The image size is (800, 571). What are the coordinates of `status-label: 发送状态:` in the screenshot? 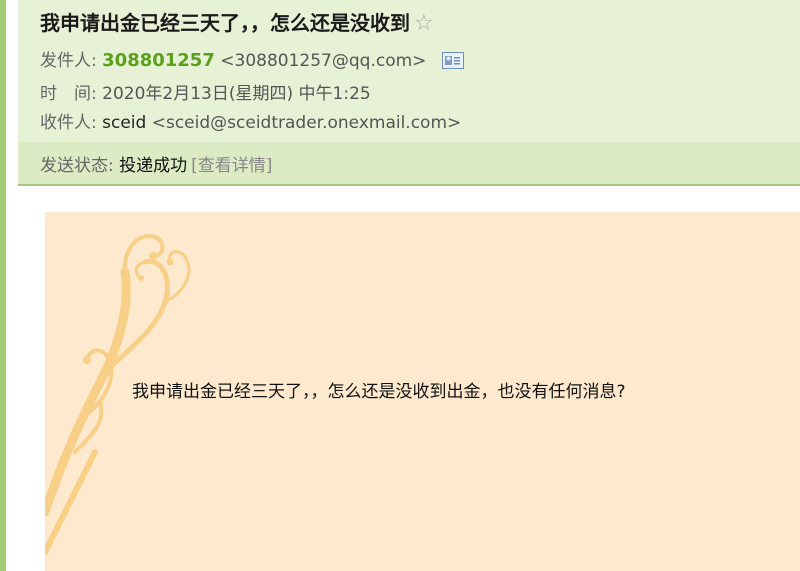 It's located at (77, 166).